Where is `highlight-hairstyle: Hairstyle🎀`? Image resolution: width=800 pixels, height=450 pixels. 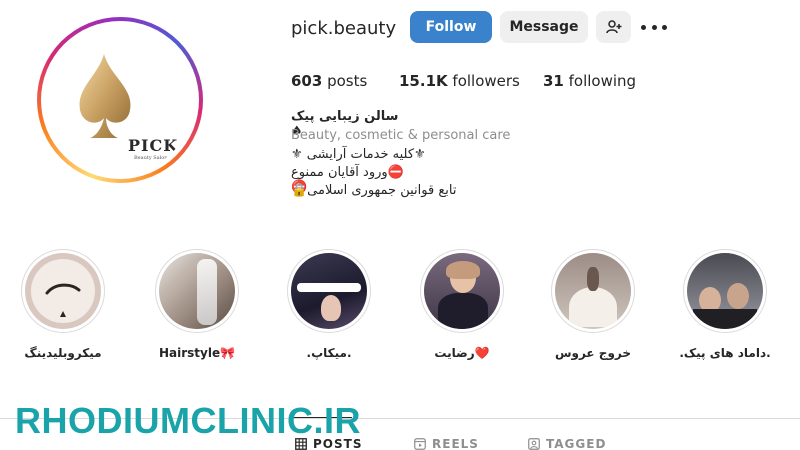 highlight-hairstyle: Hairstyle🎀 is located at coordinates (197, 304).